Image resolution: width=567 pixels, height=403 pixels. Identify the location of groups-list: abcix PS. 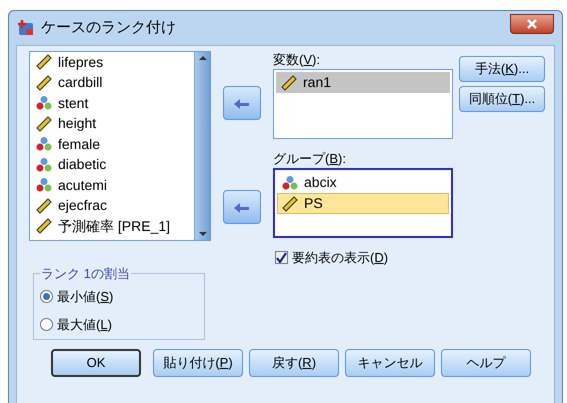
(363, 203).